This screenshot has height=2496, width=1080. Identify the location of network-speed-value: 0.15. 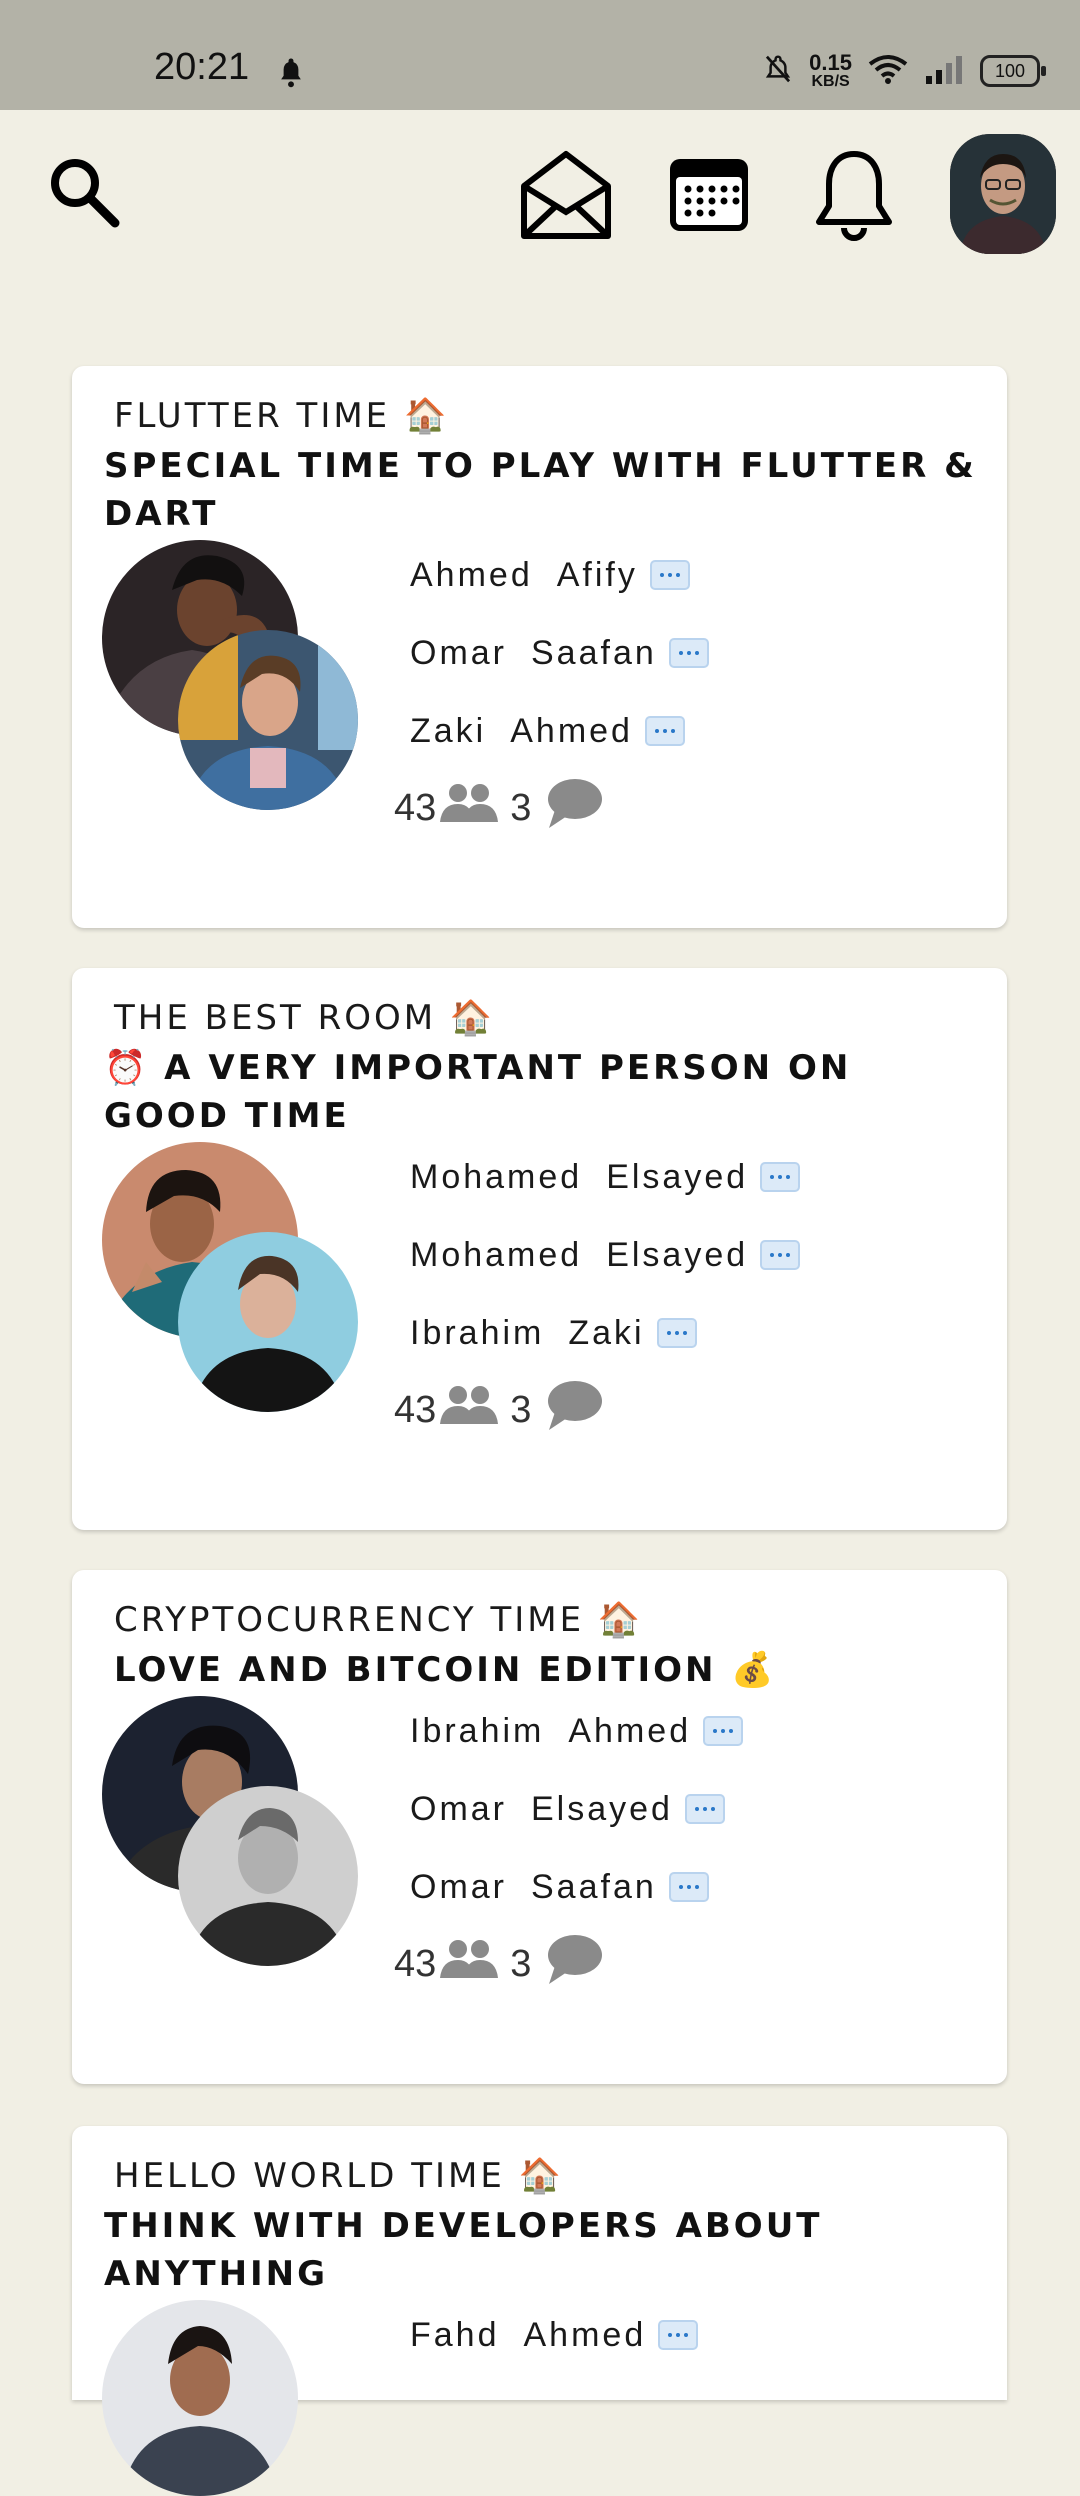
(830, 62).